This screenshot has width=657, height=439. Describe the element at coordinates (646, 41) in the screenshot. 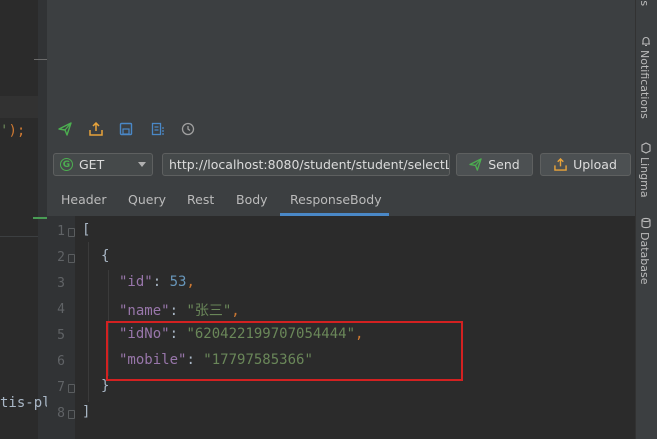

I see `bell-icon` at that location.